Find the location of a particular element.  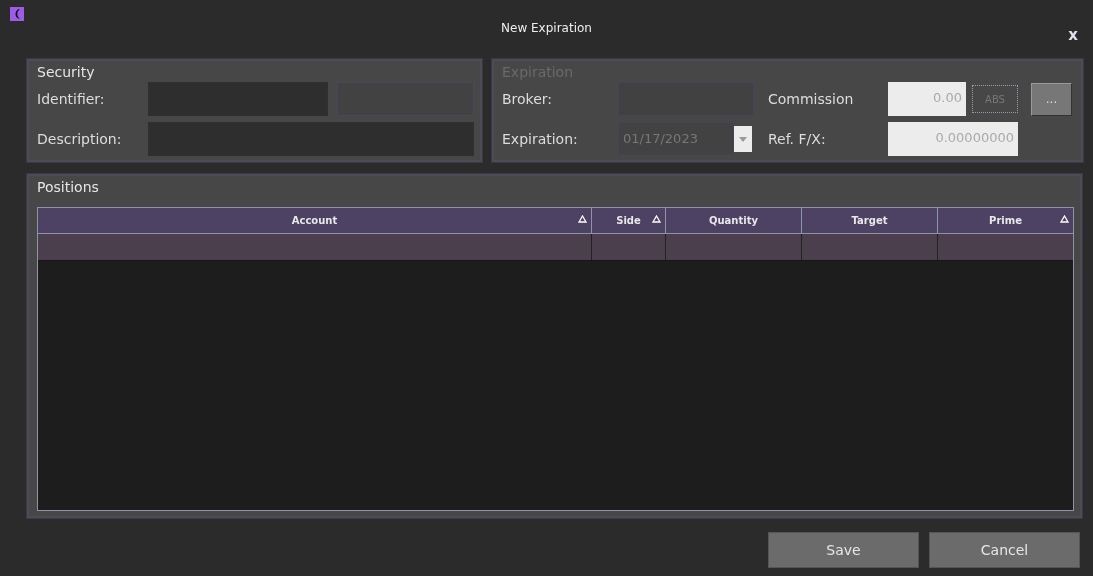

logo-icon is located at coordinates (17, 14).